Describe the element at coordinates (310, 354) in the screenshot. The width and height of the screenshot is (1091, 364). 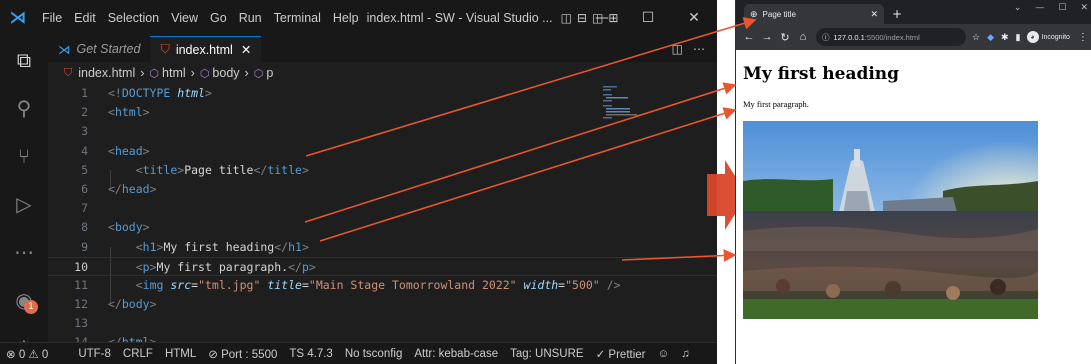
I see `ts-status: TS 4.7.3` at that location.